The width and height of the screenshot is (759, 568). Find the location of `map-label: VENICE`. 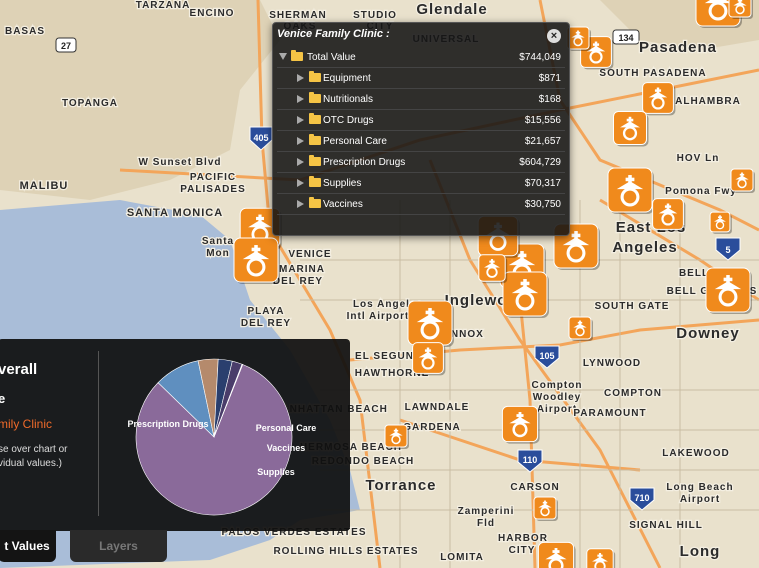

map-label: VENICE is located at coordinates (309, 254).